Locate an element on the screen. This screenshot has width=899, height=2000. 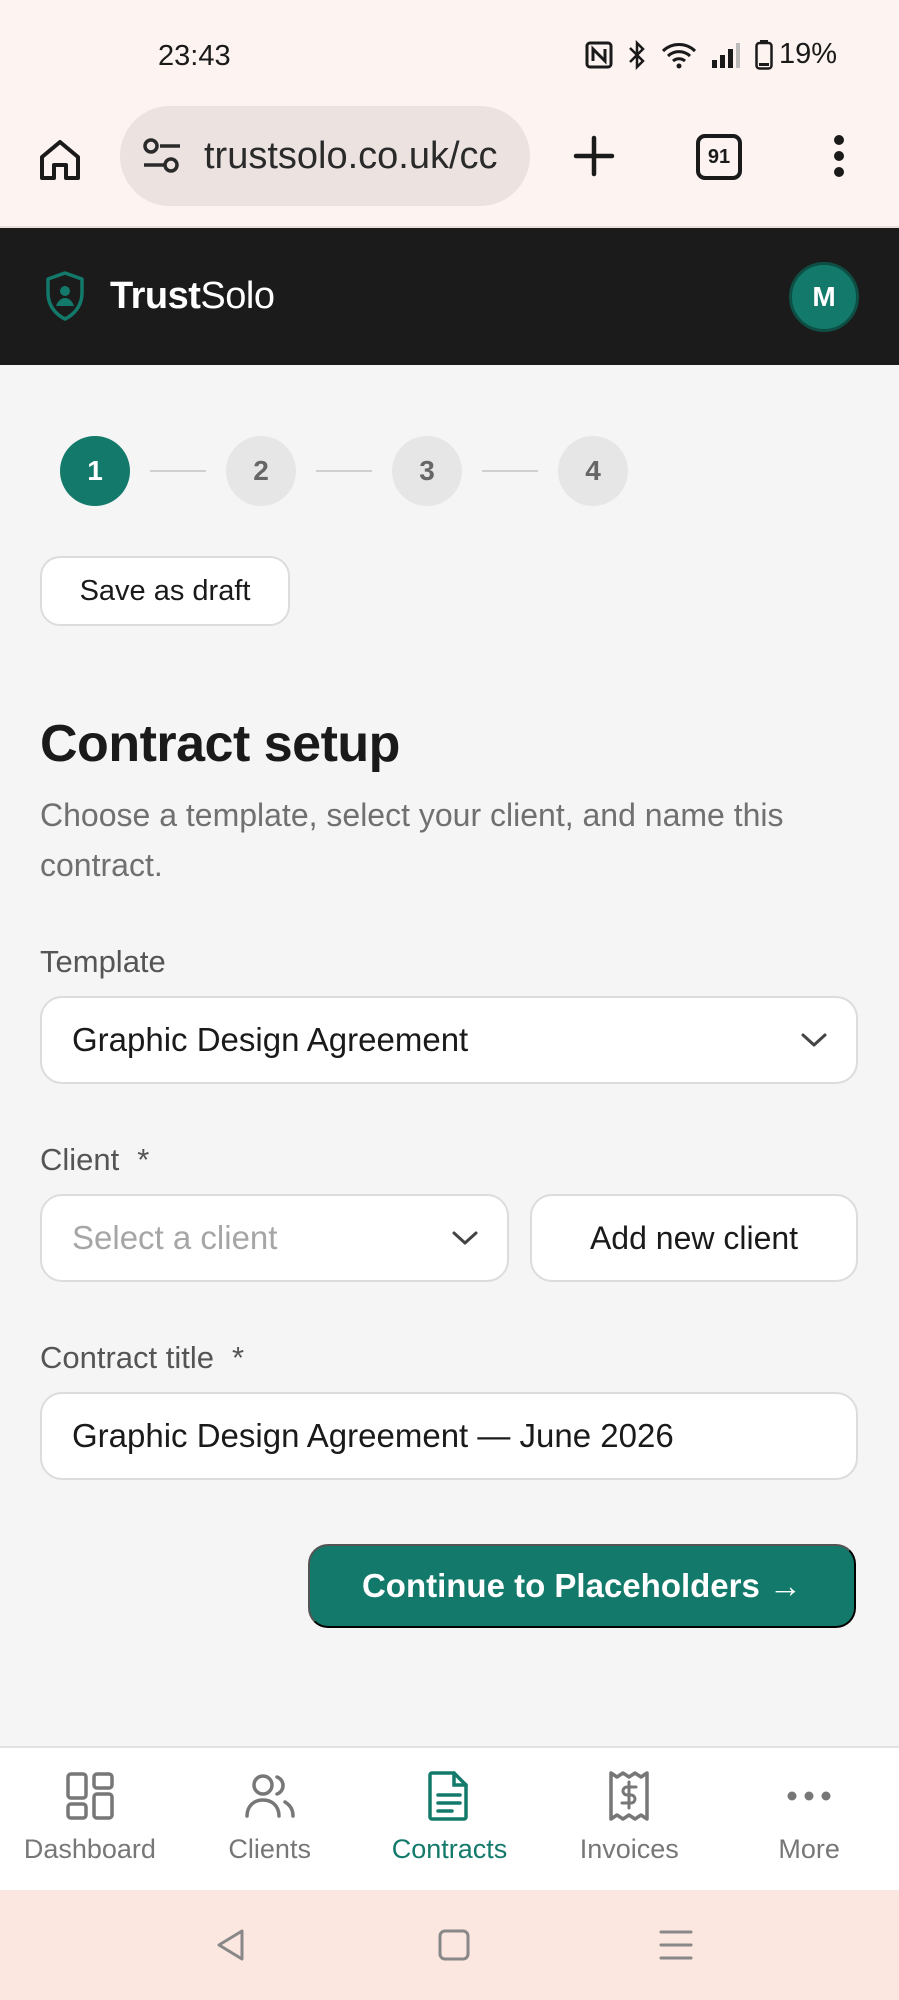
client-placeholder: Select a client is located at coordinates (175, 1237).